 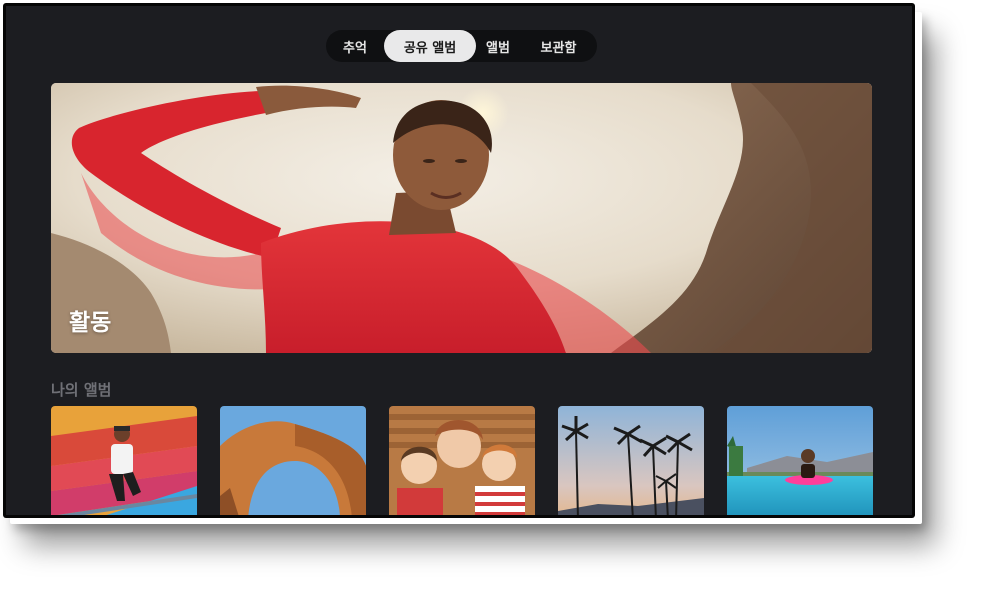 I want to click on hero-title: 활동, so click(x=90, y=323).